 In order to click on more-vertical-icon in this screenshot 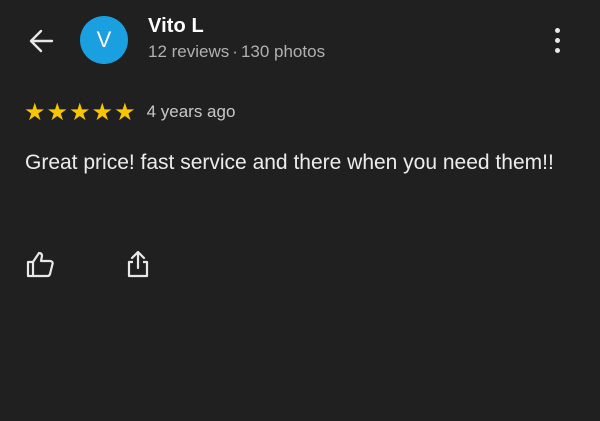, I will do `click(557, 30)`.